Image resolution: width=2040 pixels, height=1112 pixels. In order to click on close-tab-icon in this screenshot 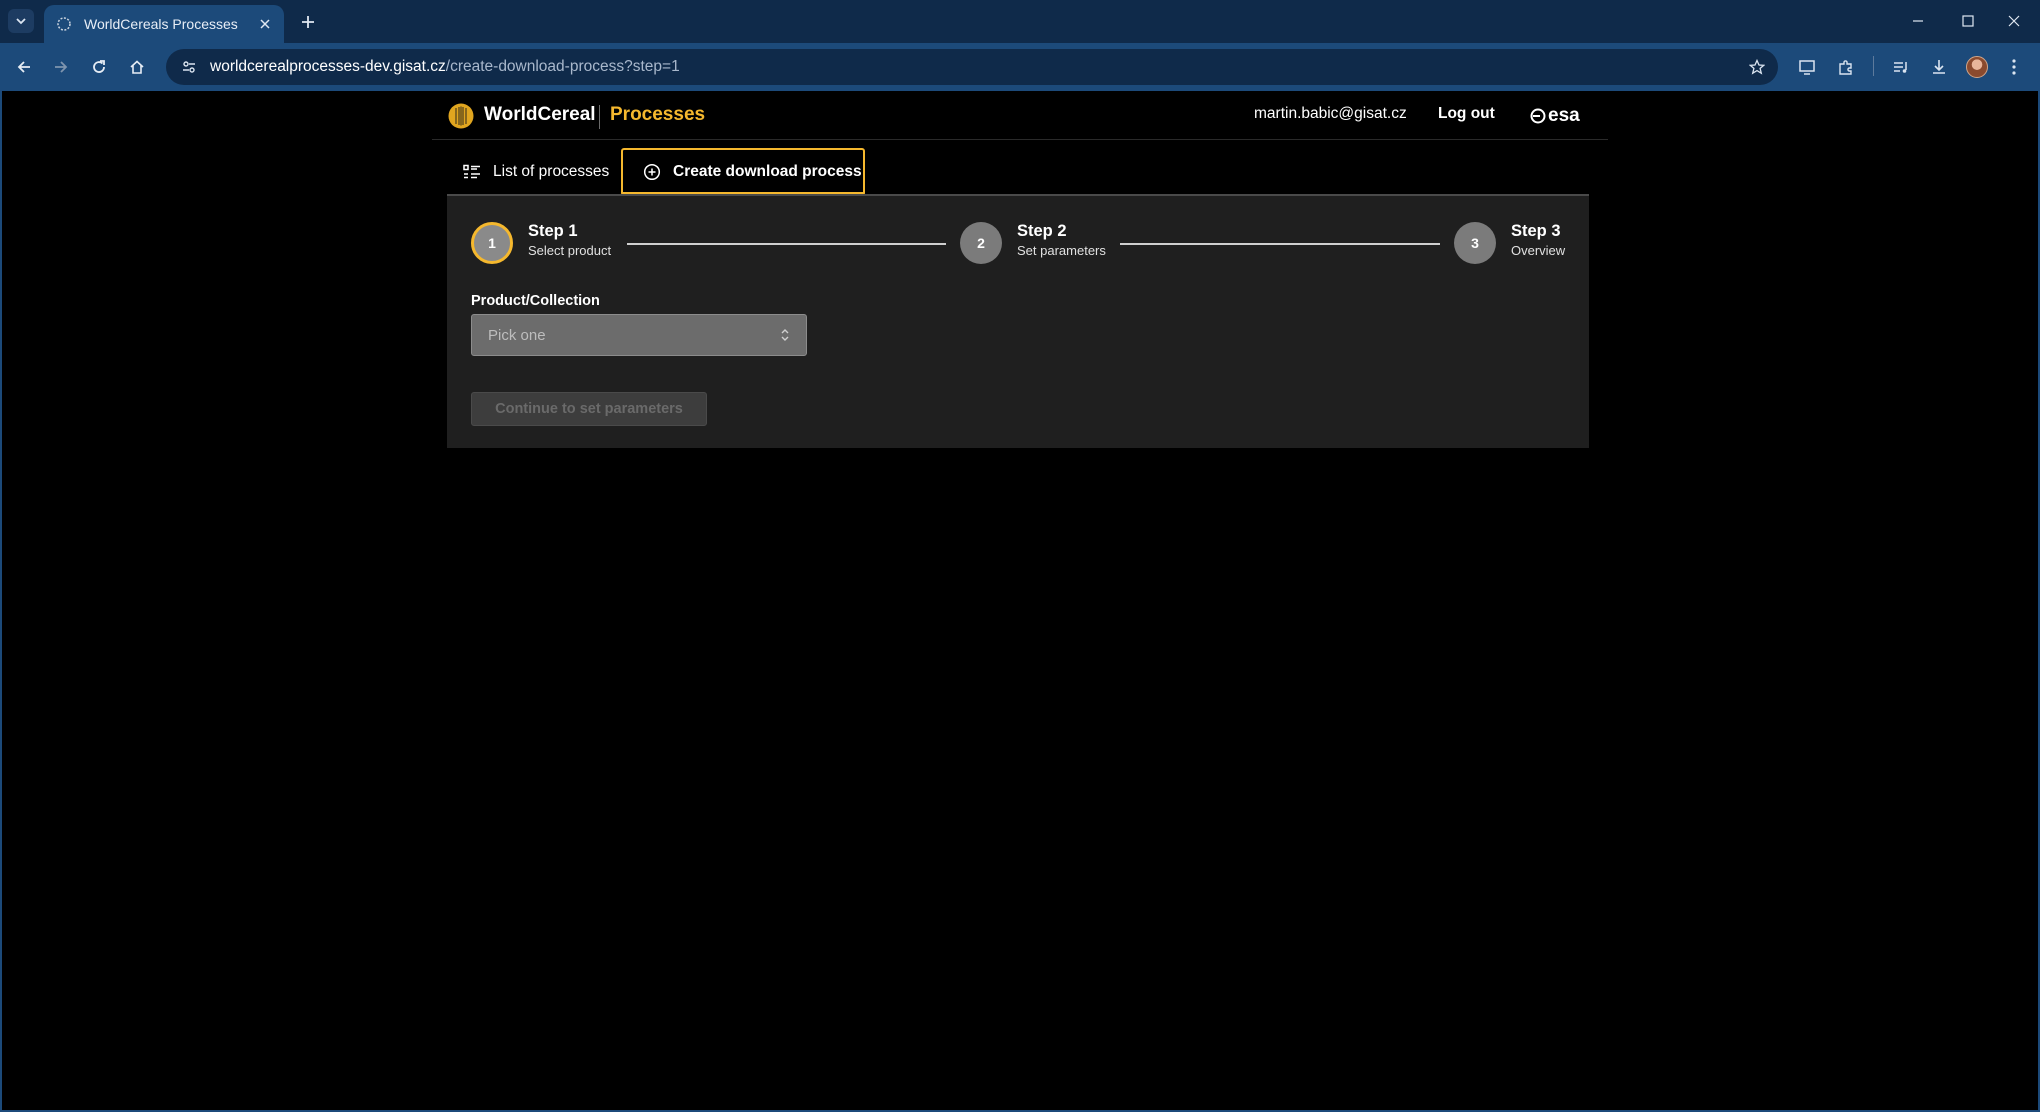, I will do `click(265, 24)`.